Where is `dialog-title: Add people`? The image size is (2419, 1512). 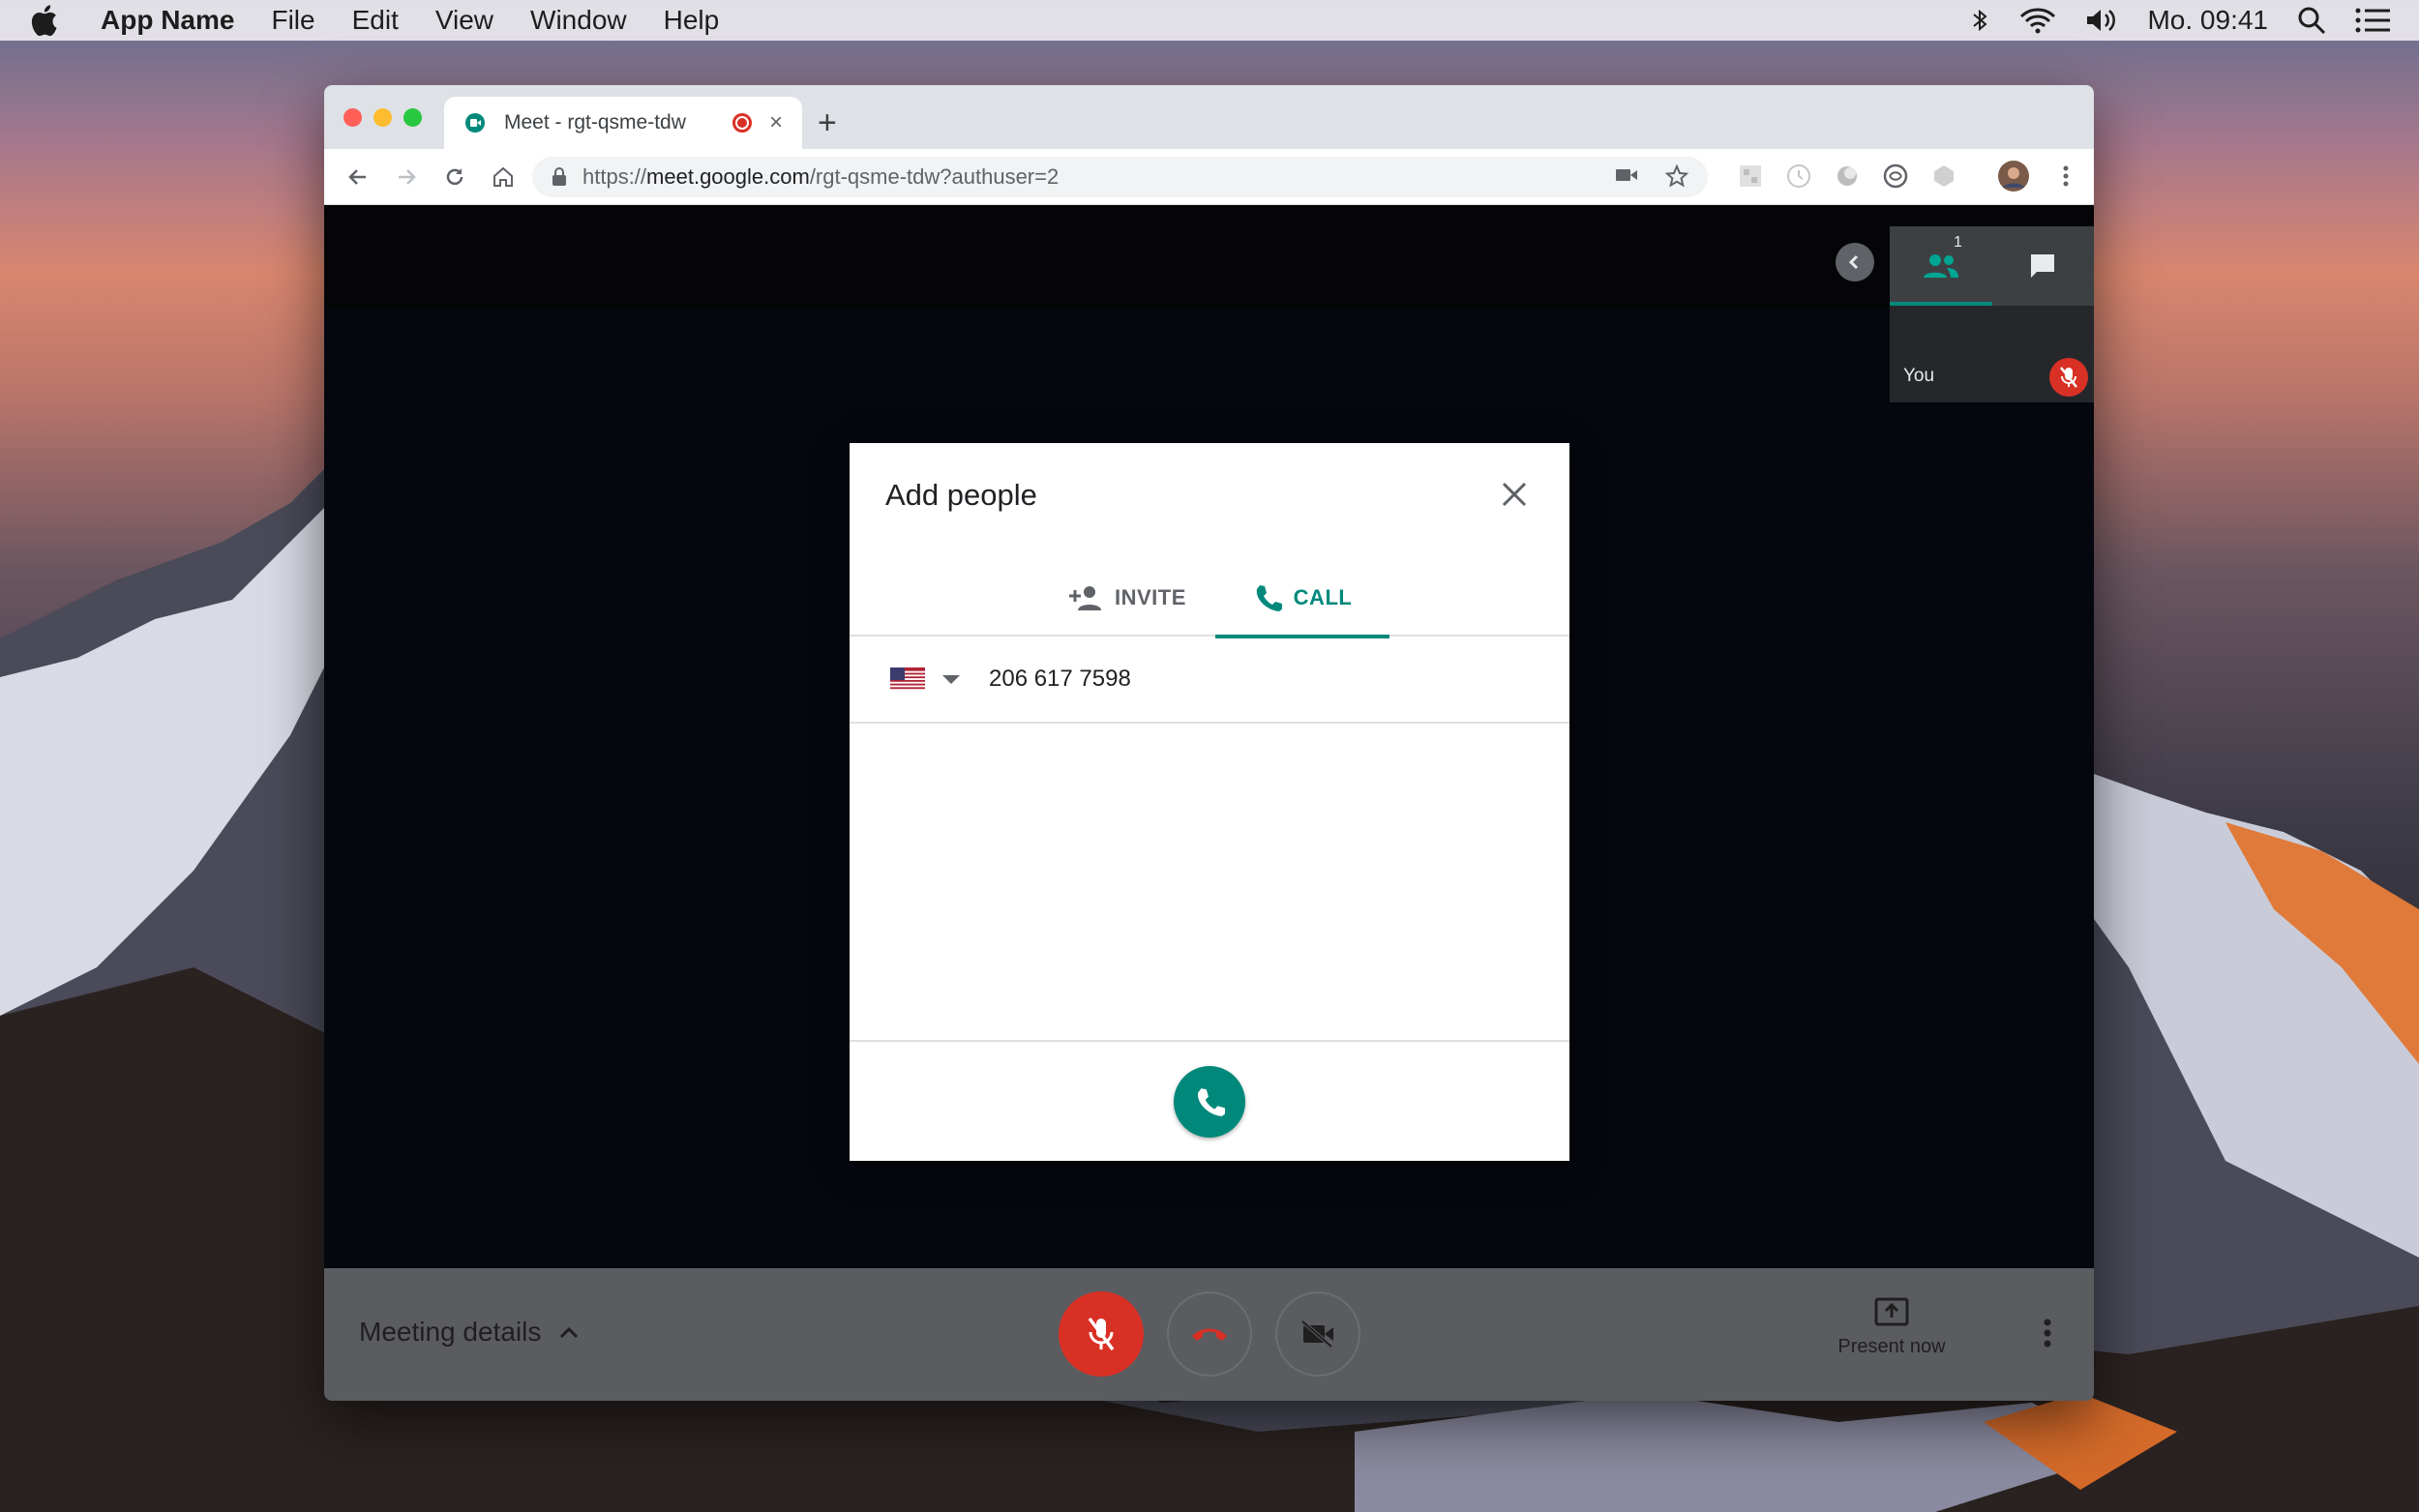
dialog-title: Add people is located at coordinates (961, 495).